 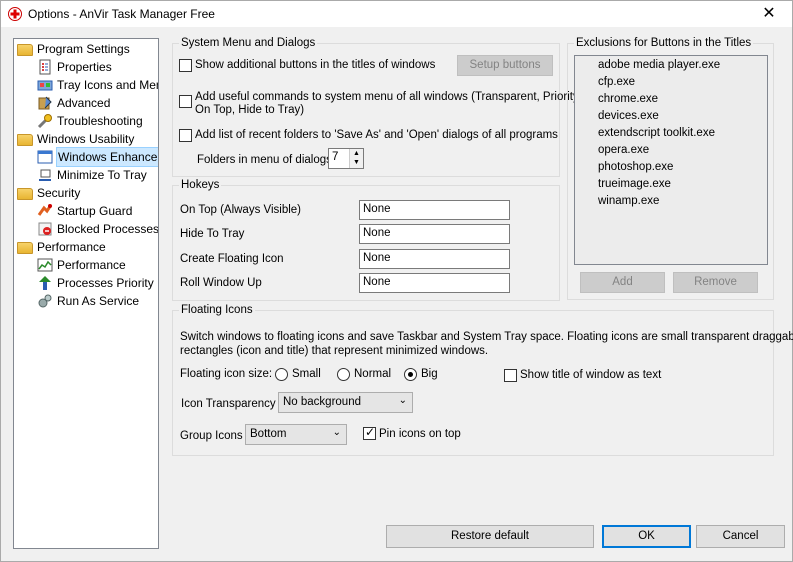 I want to click on tree-item-startup-guard: Startup Guard, so click(x=84, y=211).